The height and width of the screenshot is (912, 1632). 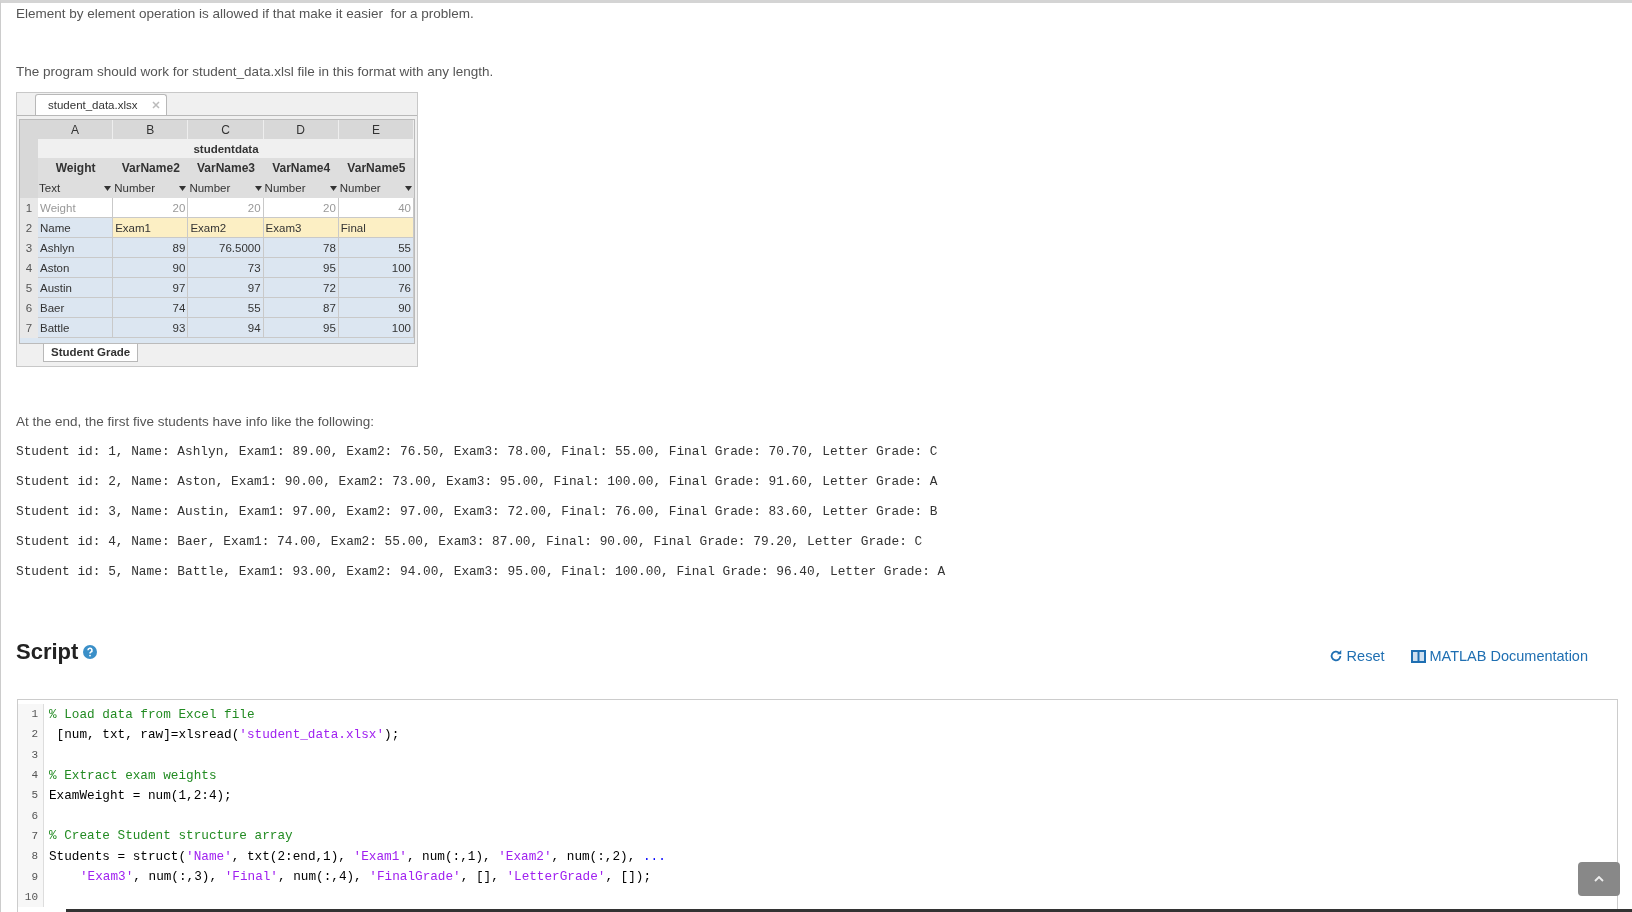 What do you see at coordinates (1499, 656) in the screenshot?
I see `documentation-link: MATLAB Documentation` at bounding box center [1499, 656].